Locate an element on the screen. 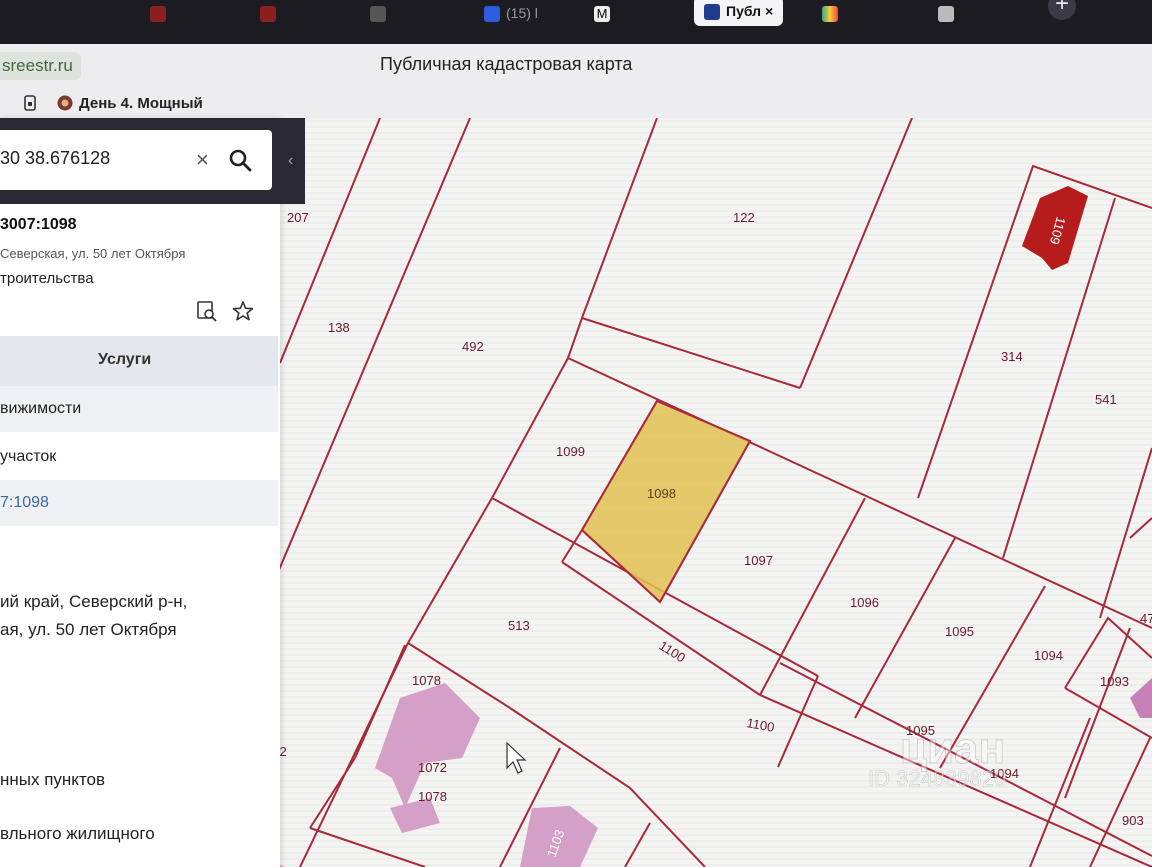 The width and height of the screenshot is (1152, 867). services-label: Услуги is located at coordinates (125, 359).